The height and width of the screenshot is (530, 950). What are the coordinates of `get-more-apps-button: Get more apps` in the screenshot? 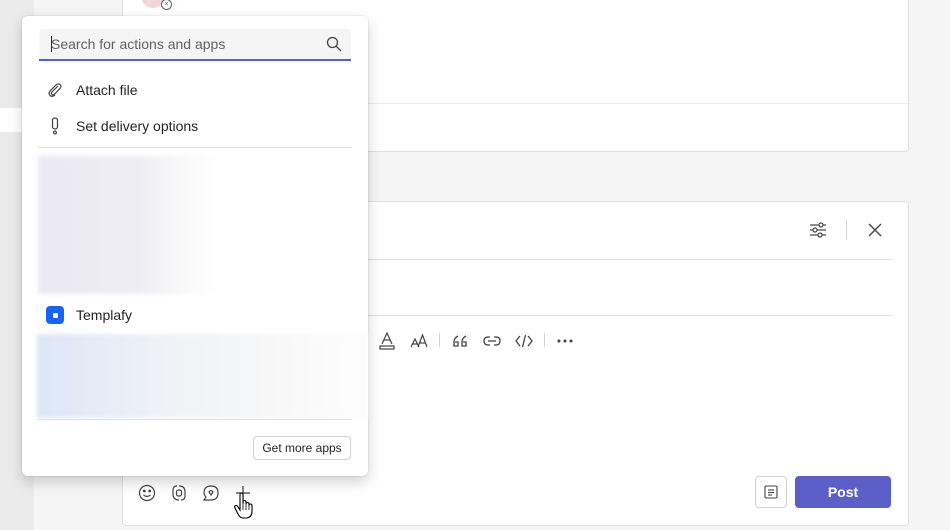 It's located at (302, 448).